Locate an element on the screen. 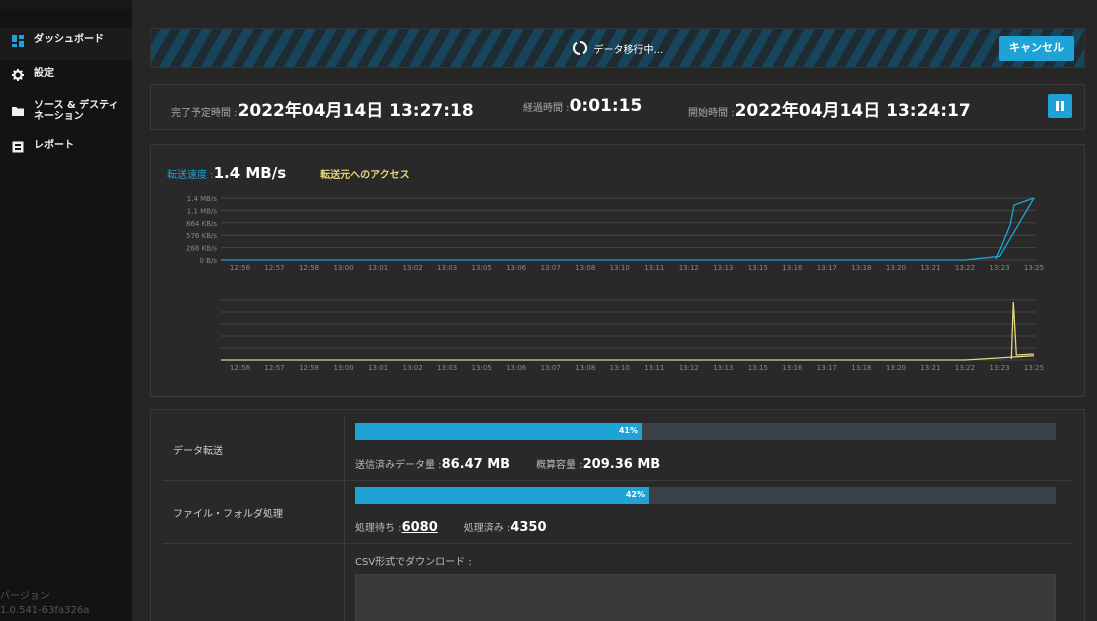 This screenshot has height=621, width=1097. migration-banner: データ移行中… キャンセル is located at coordinates (617, 48).